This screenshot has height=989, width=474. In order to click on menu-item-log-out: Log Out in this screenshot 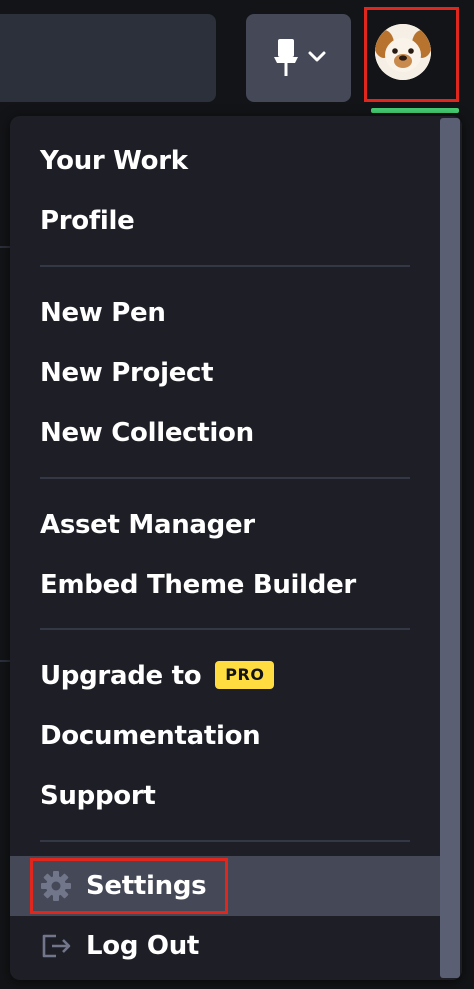, I will do `click(142, 946)`.